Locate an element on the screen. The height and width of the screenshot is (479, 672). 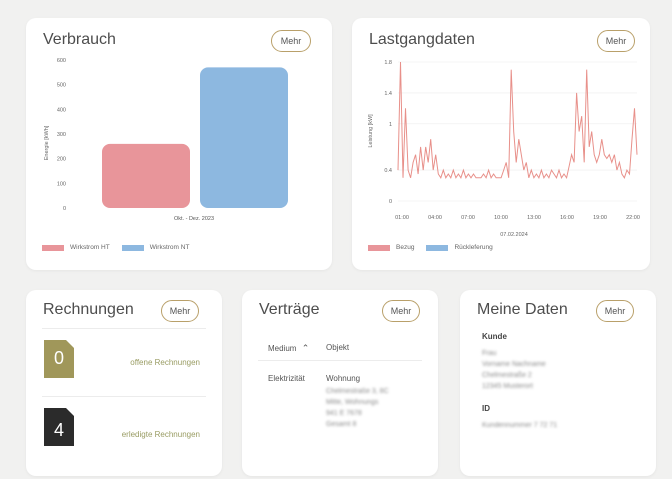
blurred-line: Frau is located at coordinates (489, 353).